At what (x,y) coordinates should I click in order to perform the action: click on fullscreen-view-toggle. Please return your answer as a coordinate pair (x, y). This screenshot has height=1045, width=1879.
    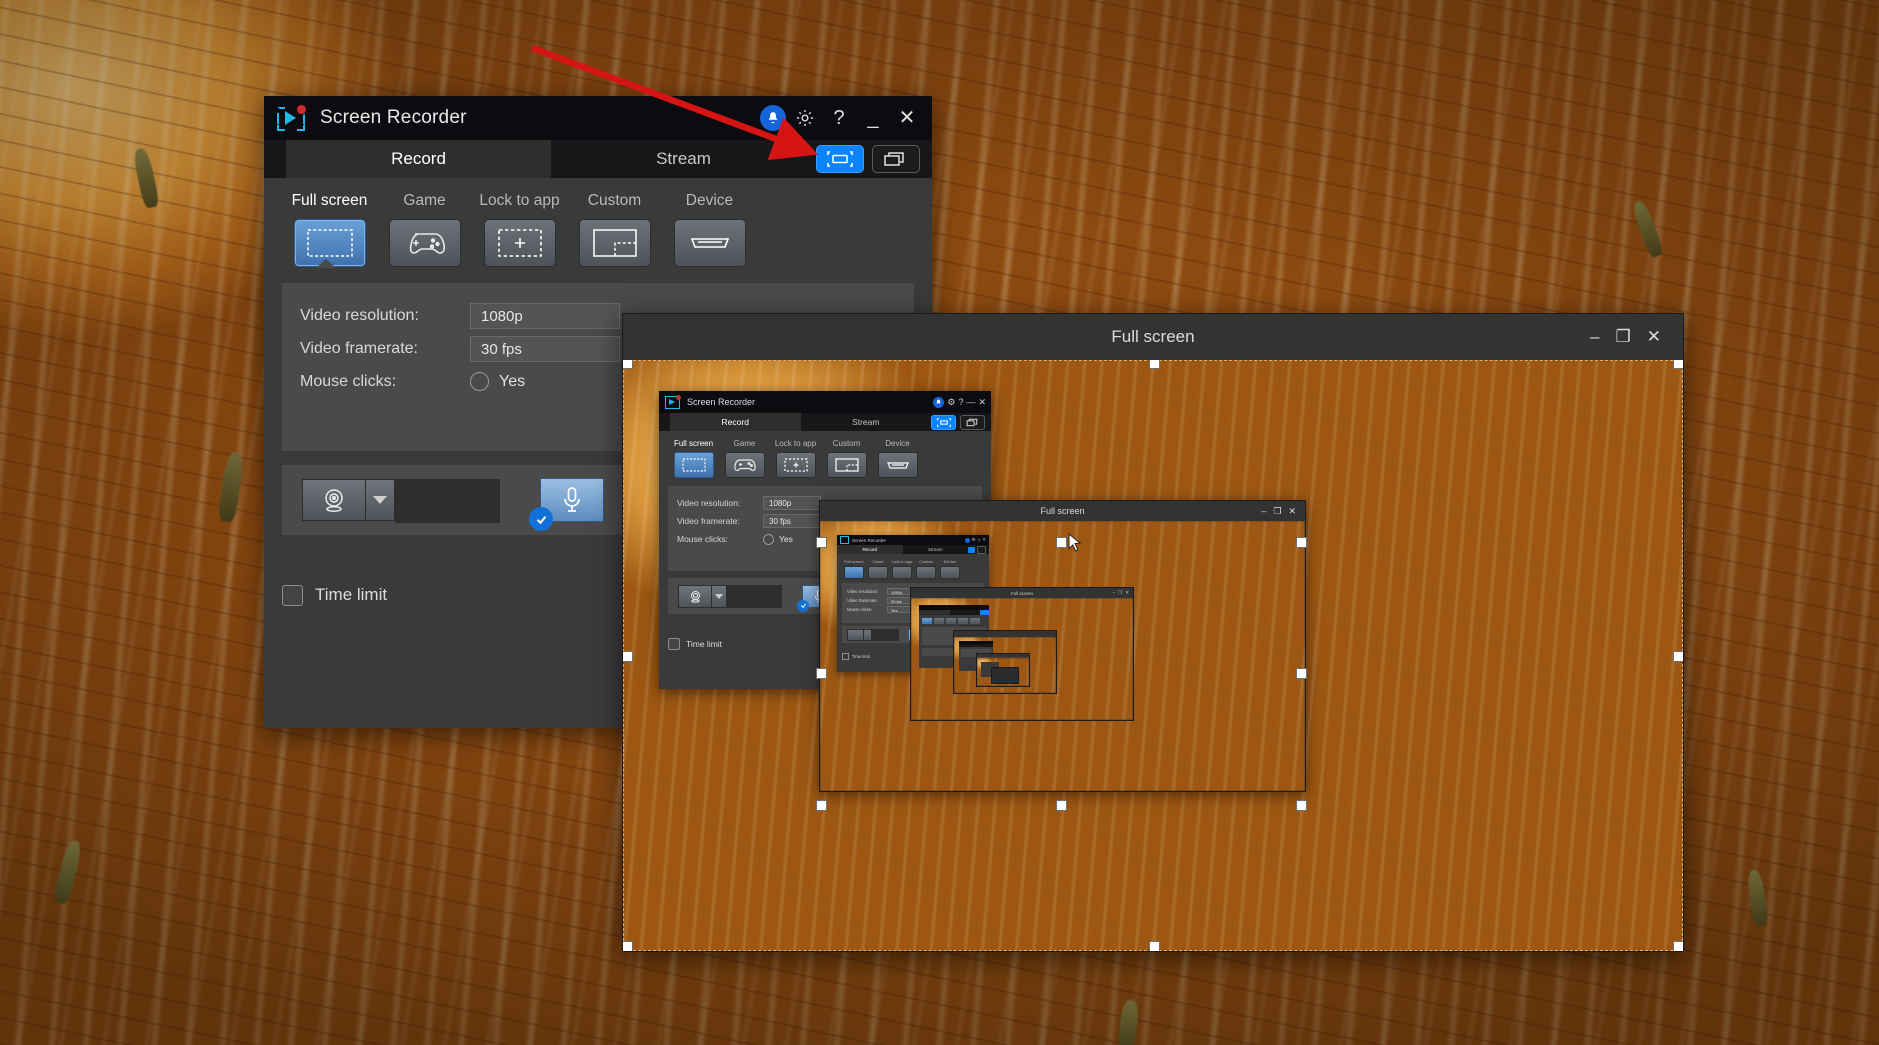
    Looking at the image, I should click on (840, 159).